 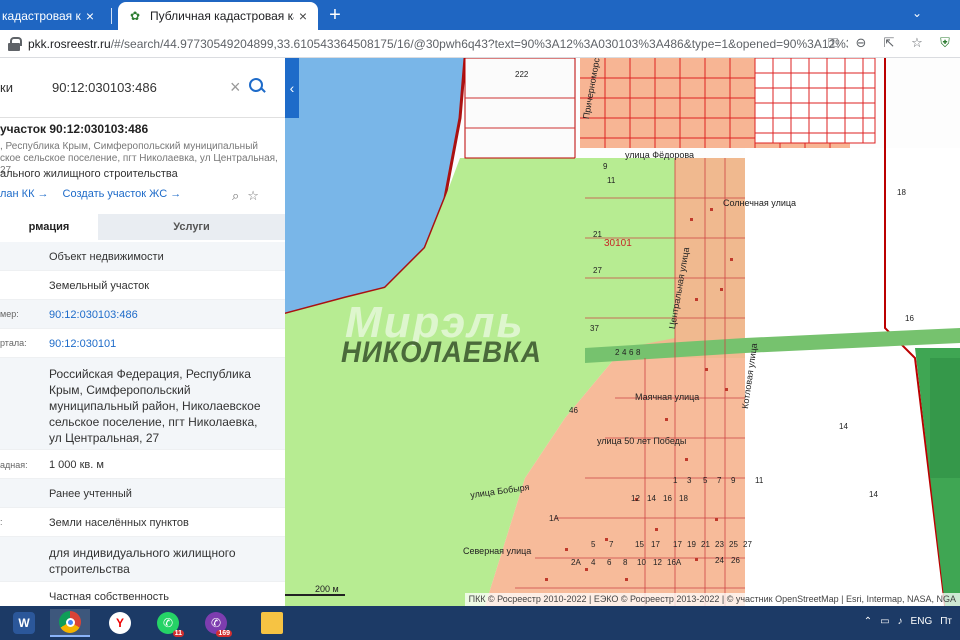 I want to click on taskbar-app-chrome, so click(x=70, y=623).